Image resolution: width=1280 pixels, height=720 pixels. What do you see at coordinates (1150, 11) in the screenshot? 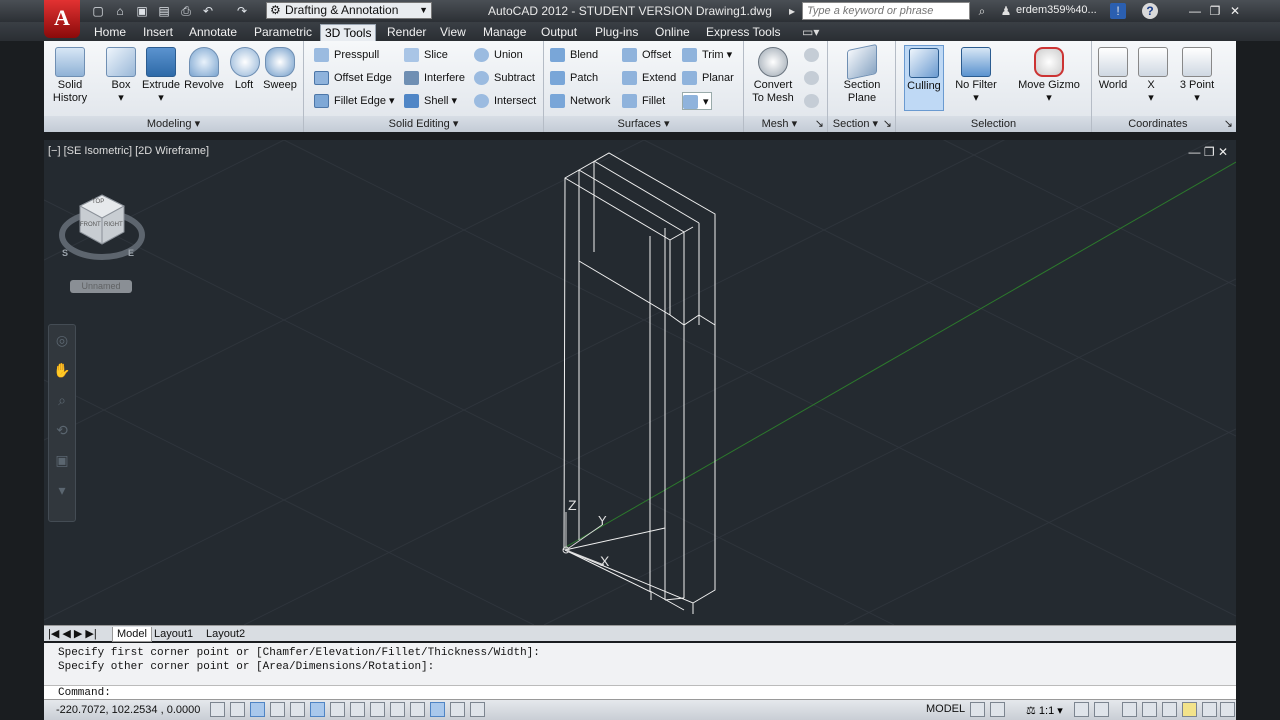
I see `help-icon: ?` at bounding box center [1150, 11].